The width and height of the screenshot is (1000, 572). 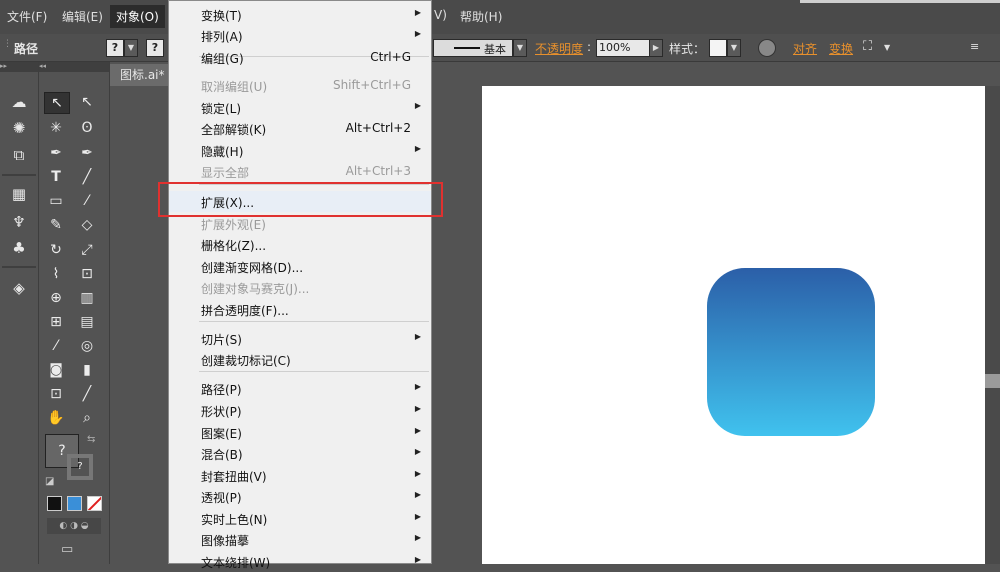 What do you see at coordinates (440, 15) in the screenshot?
I see `menu-view: V)` at bounding box center [440, 15].